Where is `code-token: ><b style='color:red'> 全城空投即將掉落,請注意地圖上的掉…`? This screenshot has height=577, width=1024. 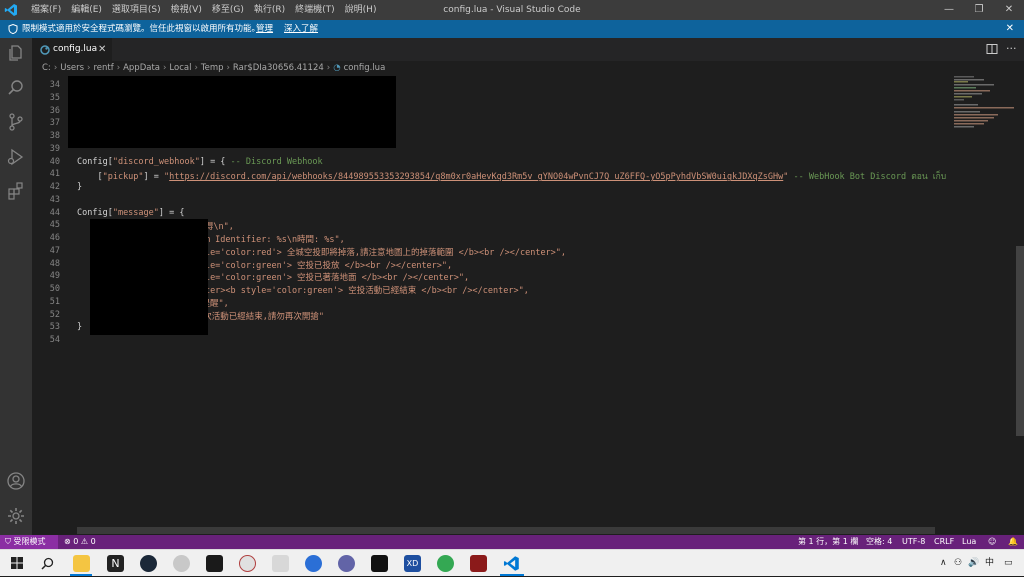
code-token: ><b style='color:red'> 全城空投即將掉落,請注意地圖上的掉… is located at coordinates (368, 252).